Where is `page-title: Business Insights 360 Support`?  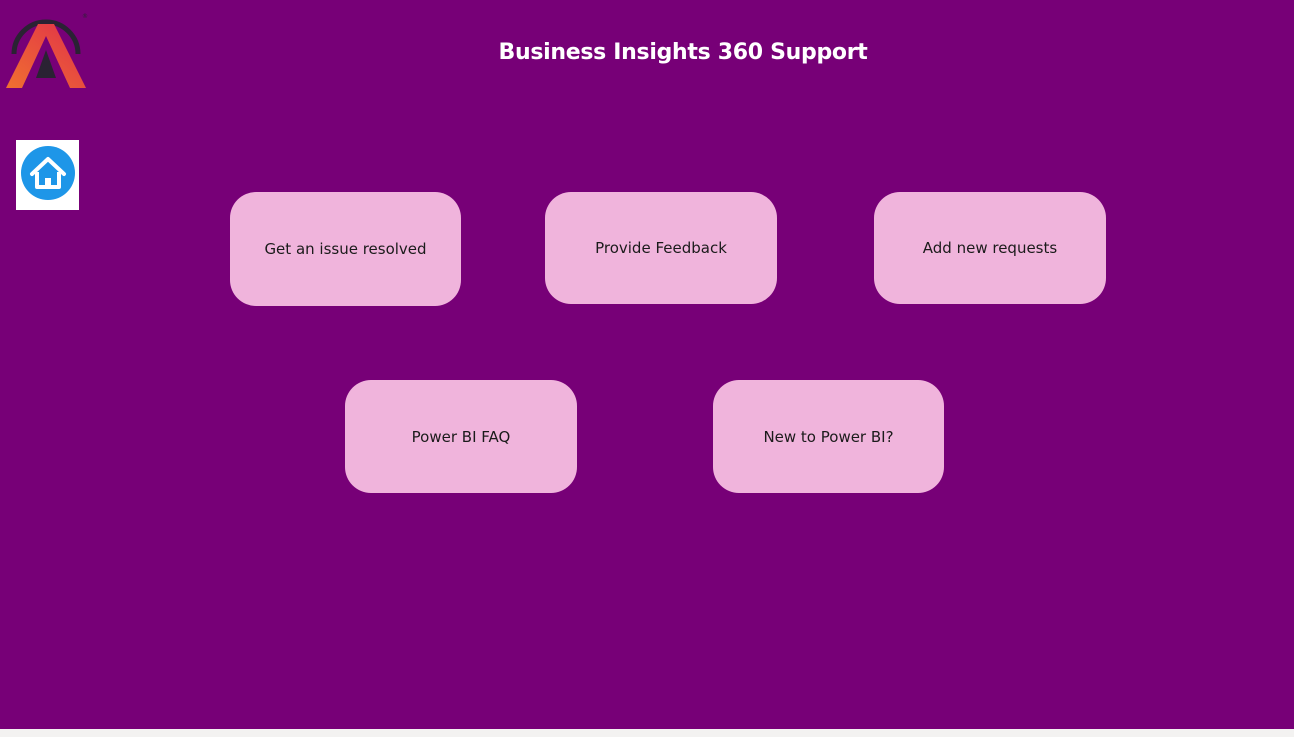
page-title: Business Insights 360 Support is located at coordinates (683, 52).